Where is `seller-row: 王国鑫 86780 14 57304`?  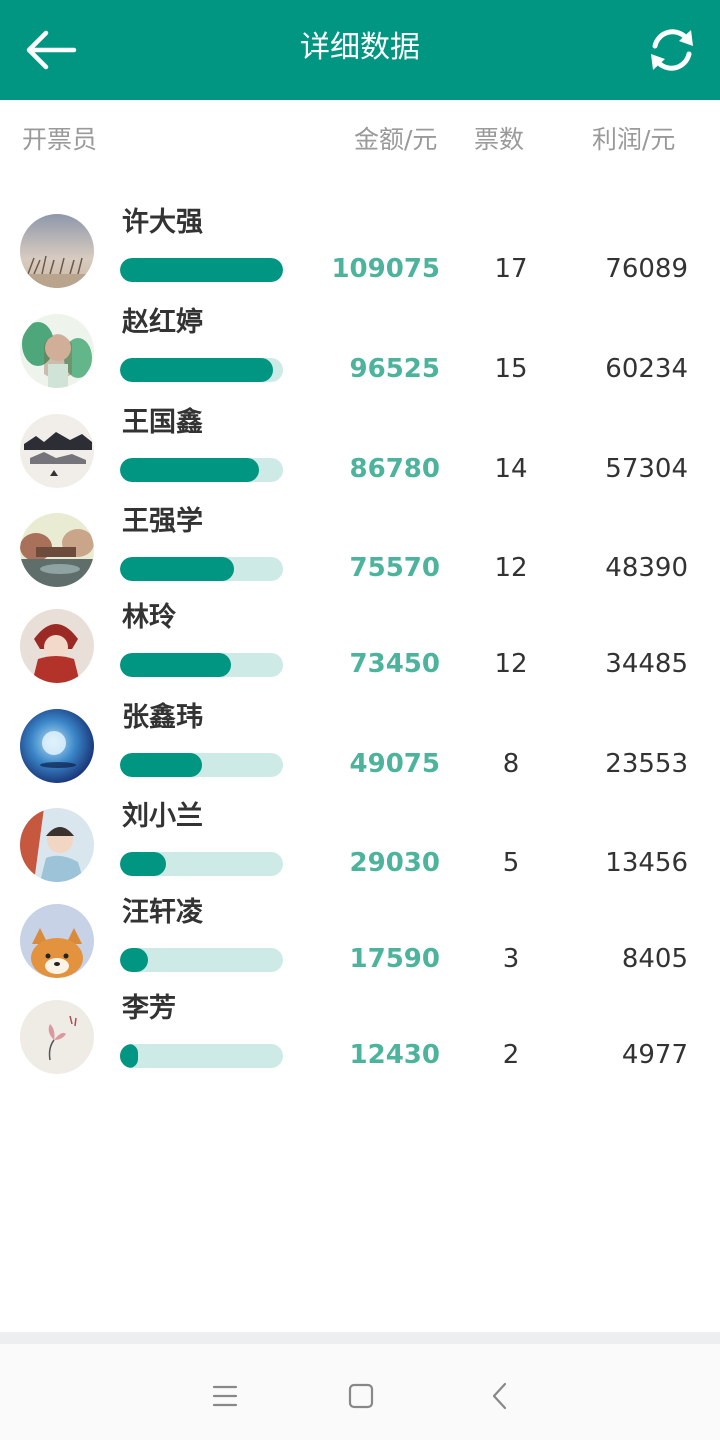
seller-row: 王国鑫 86780 14 57304 is located at coordinates (360, 456).